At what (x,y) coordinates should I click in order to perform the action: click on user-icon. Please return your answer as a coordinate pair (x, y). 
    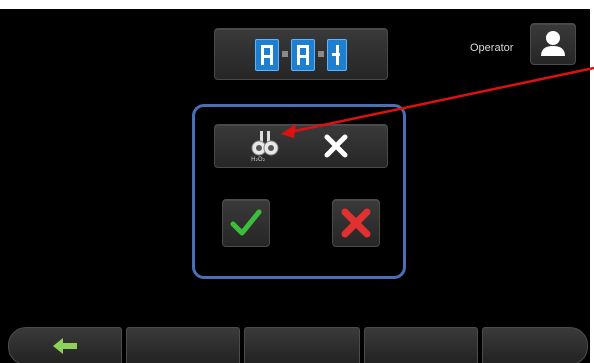
    Looking at the image, I should click on (553, 43).